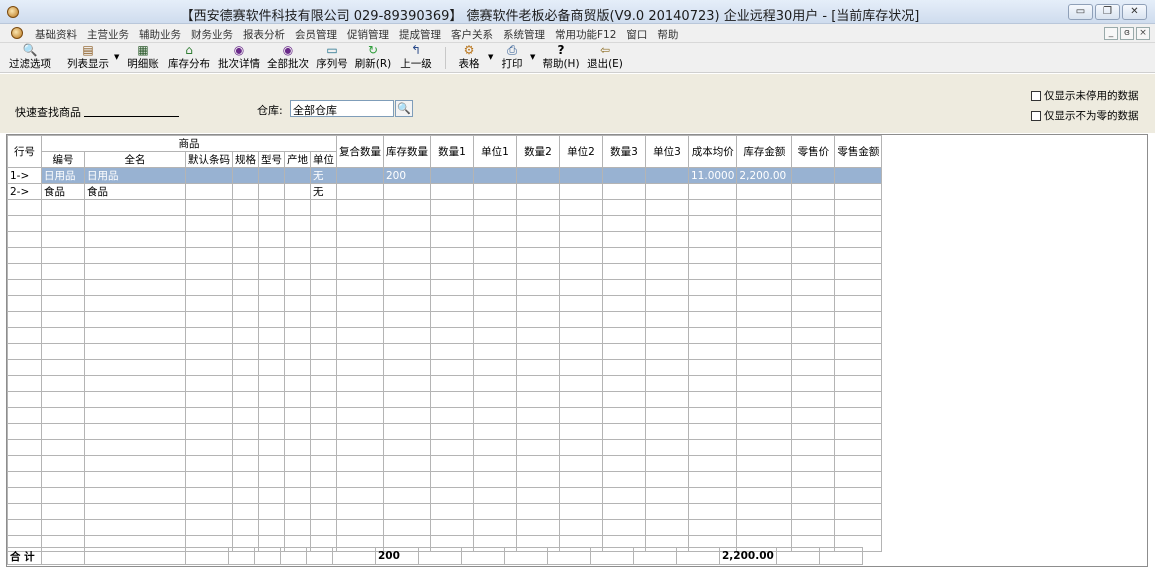  What do you see at coordinates (495, 175) in the screenshot?
I see `cell-unit1` at bounding box center [495, 175].